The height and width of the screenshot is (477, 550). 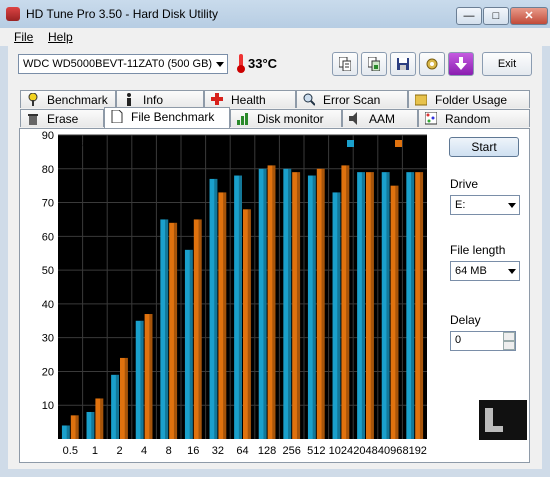 I want to click on tab-health: Health, so click(x=250, y=99).